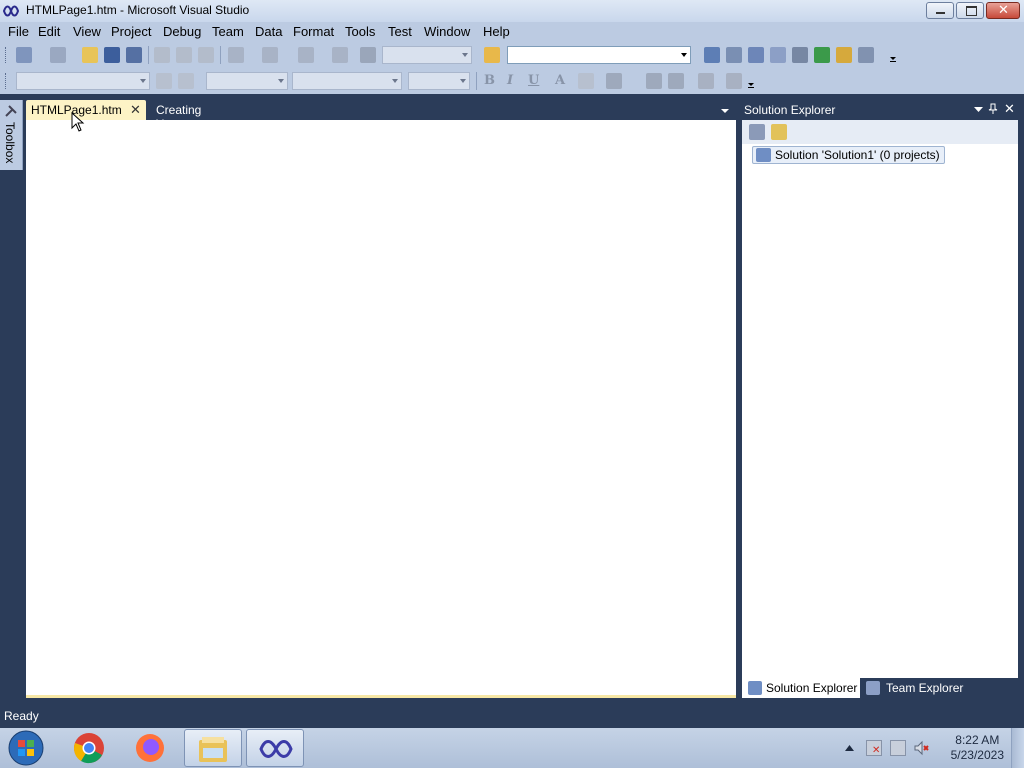 The height and width of the screenshot is (768, 1024). I want to click on solution-configuration-dropdown, so click(427, 55).